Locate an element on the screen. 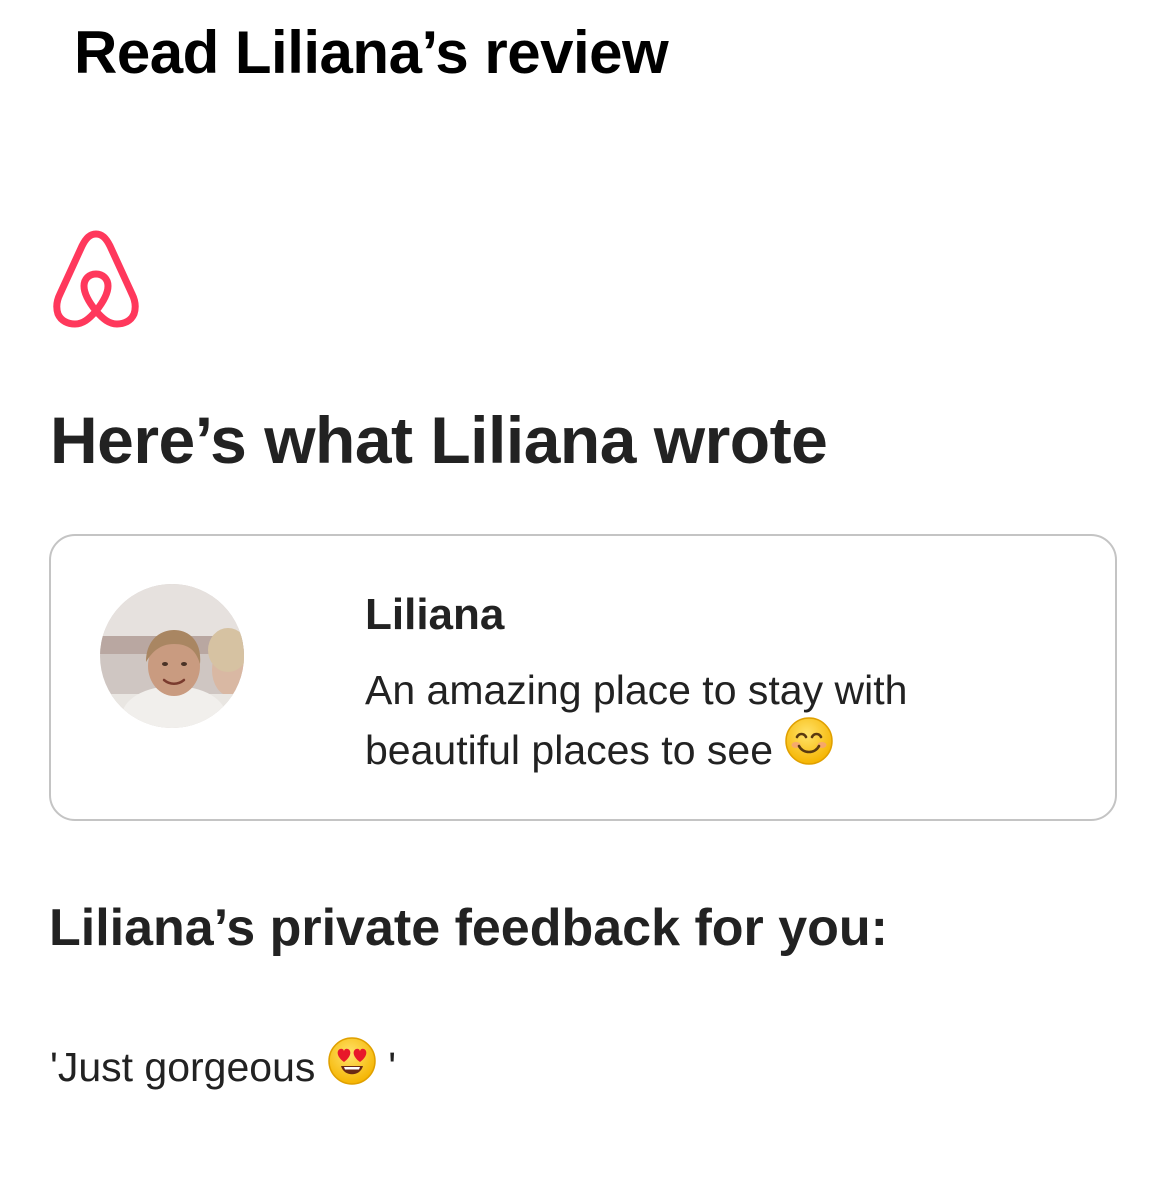  reviewer-avatar is located at coordinates (172, 656).